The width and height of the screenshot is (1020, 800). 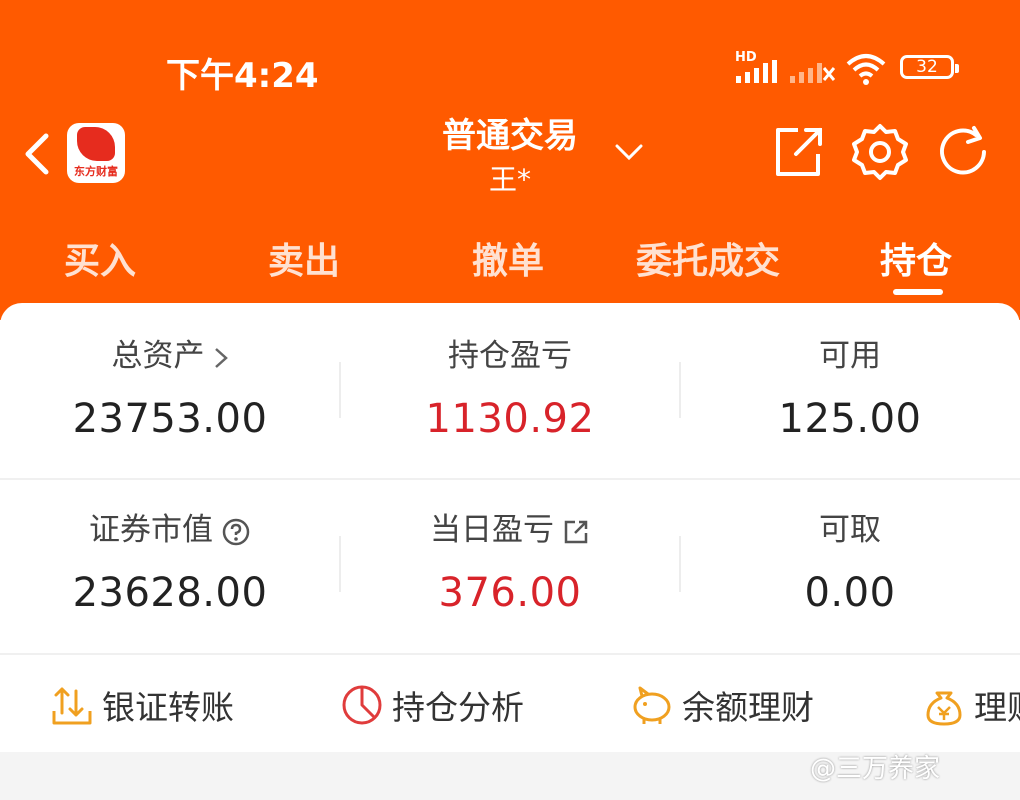 I want to click on money-bag-icon, so click(x=944, y=708).